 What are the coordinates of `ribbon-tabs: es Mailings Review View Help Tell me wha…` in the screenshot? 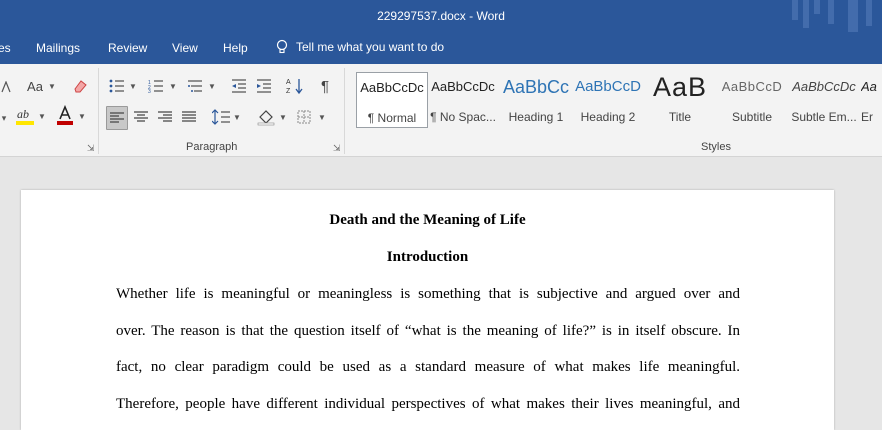 It's located at (441, 48).